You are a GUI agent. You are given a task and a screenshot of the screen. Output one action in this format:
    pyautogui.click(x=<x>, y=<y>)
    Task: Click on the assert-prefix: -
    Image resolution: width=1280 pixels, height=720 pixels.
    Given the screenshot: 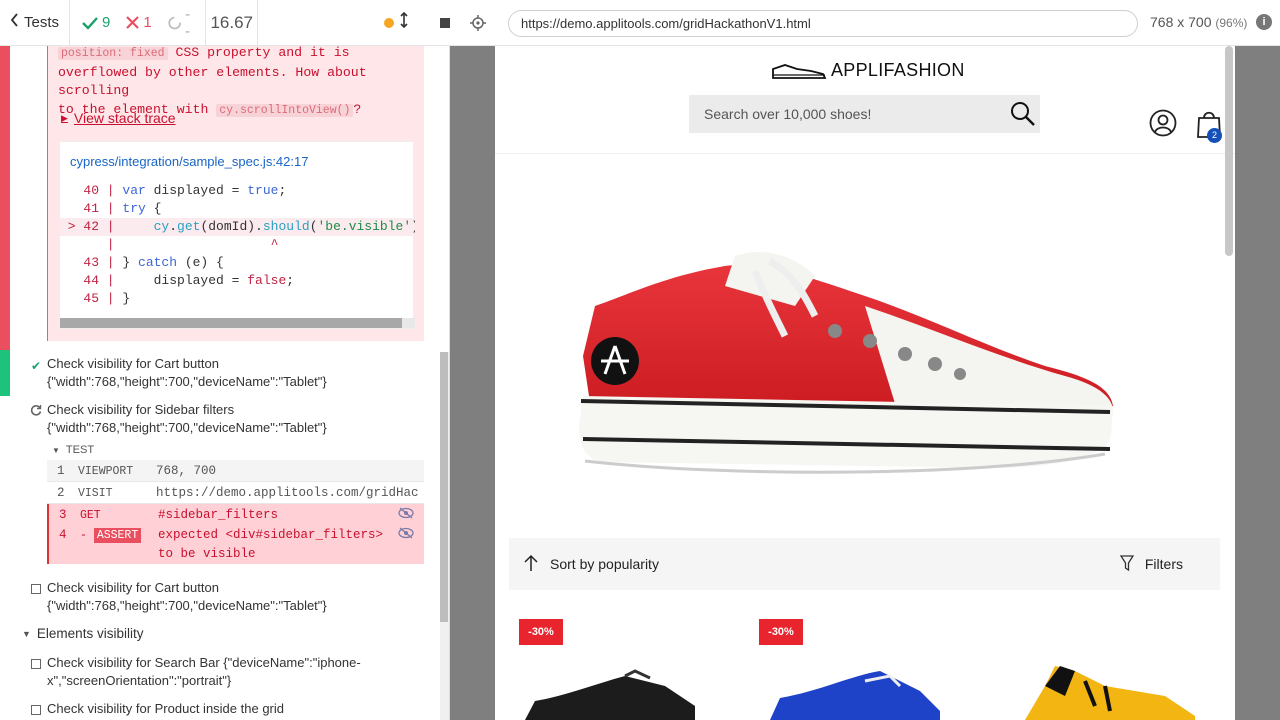 What is the action you would take?
    pyautogui.click(x=83, y=535)
    